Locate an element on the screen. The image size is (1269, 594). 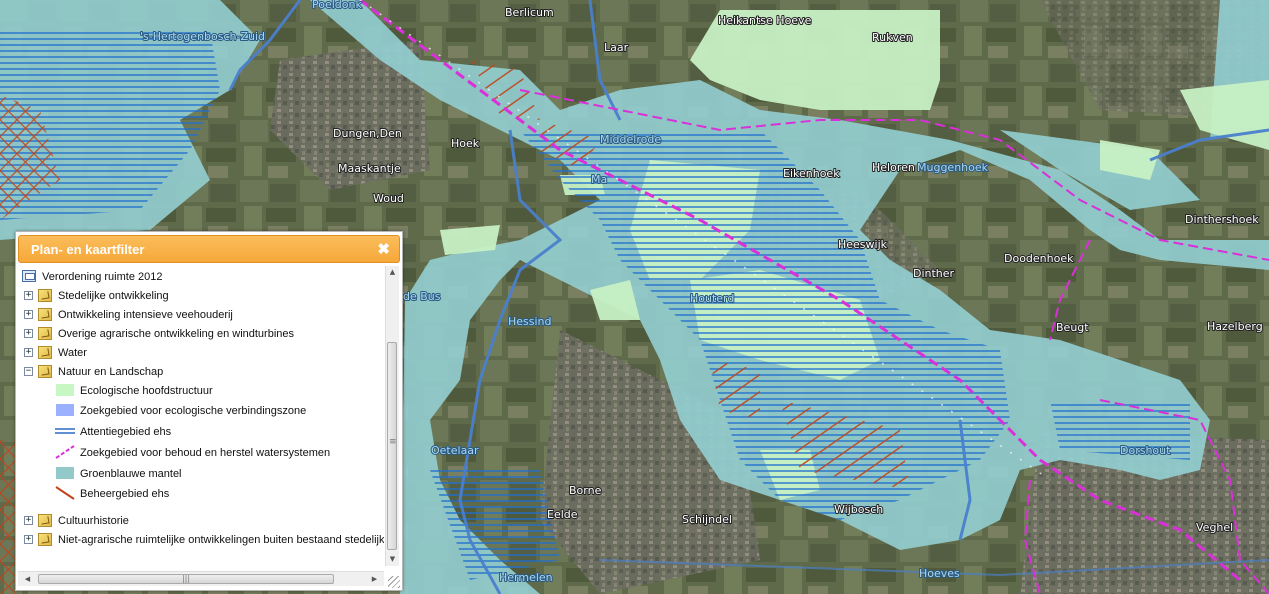
panel-header: Plan- en kaartfilter ✖ is located at coordinates (209, 249).